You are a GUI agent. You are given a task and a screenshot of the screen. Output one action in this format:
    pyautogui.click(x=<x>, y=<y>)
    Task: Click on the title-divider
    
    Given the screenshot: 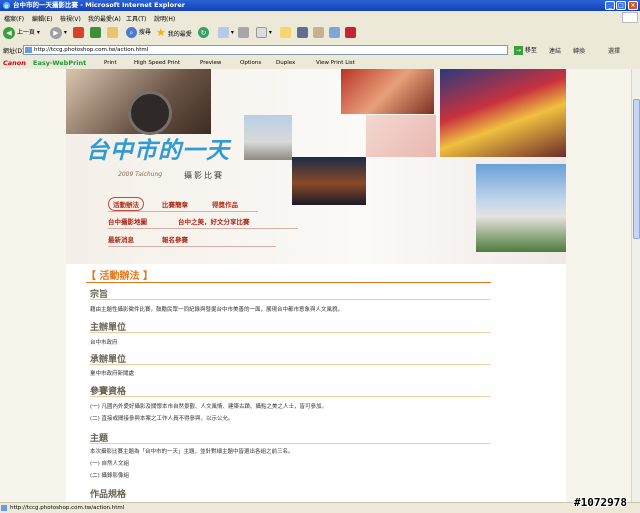 What is the action you would take?
    pyautogui.click(x=288, y=282)
    